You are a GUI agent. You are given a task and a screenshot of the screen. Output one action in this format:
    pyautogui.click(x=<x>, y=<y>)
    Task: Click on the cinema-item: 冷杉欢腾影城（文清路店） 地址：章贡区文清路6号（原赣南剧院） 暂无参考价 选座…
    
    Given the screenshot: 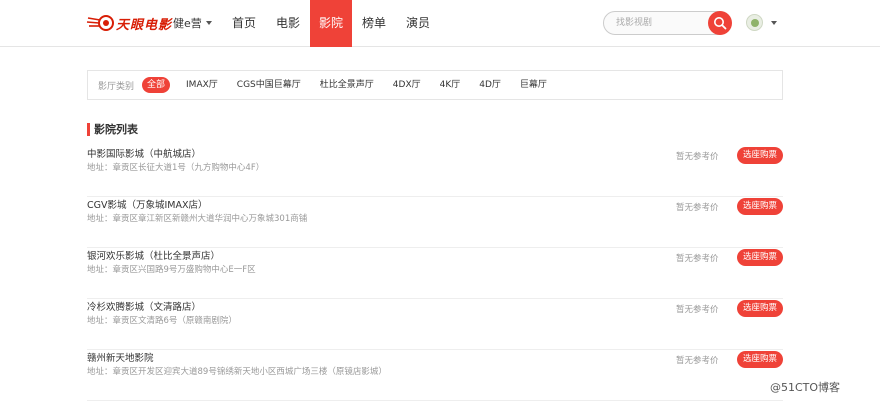 What is the action you would take?
    pyautogui.click(x=435, y=324)
    